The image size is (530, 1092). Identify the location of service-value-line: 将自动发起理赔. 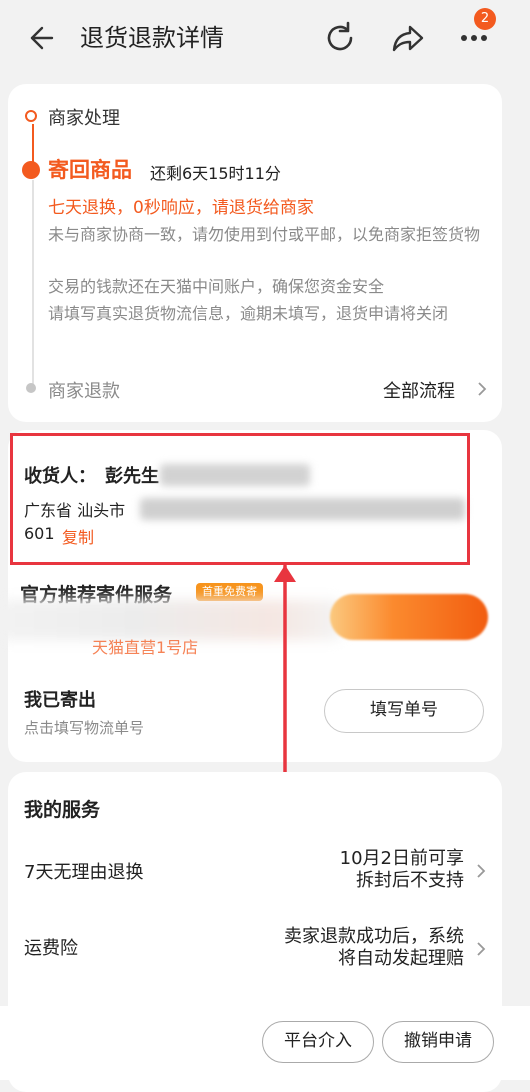
(401, 958).